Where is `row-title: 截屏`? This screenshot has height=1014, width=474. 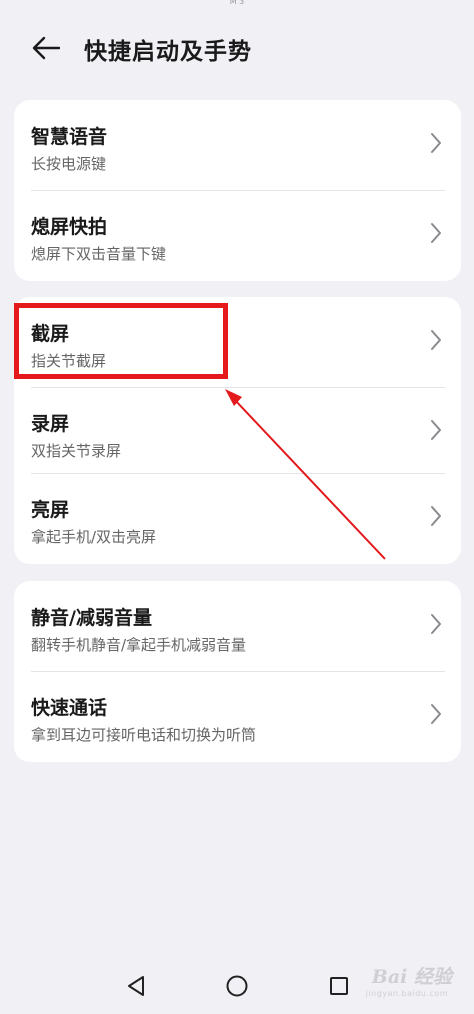 row-title: 截屏 is located at coordinates (50, 334).